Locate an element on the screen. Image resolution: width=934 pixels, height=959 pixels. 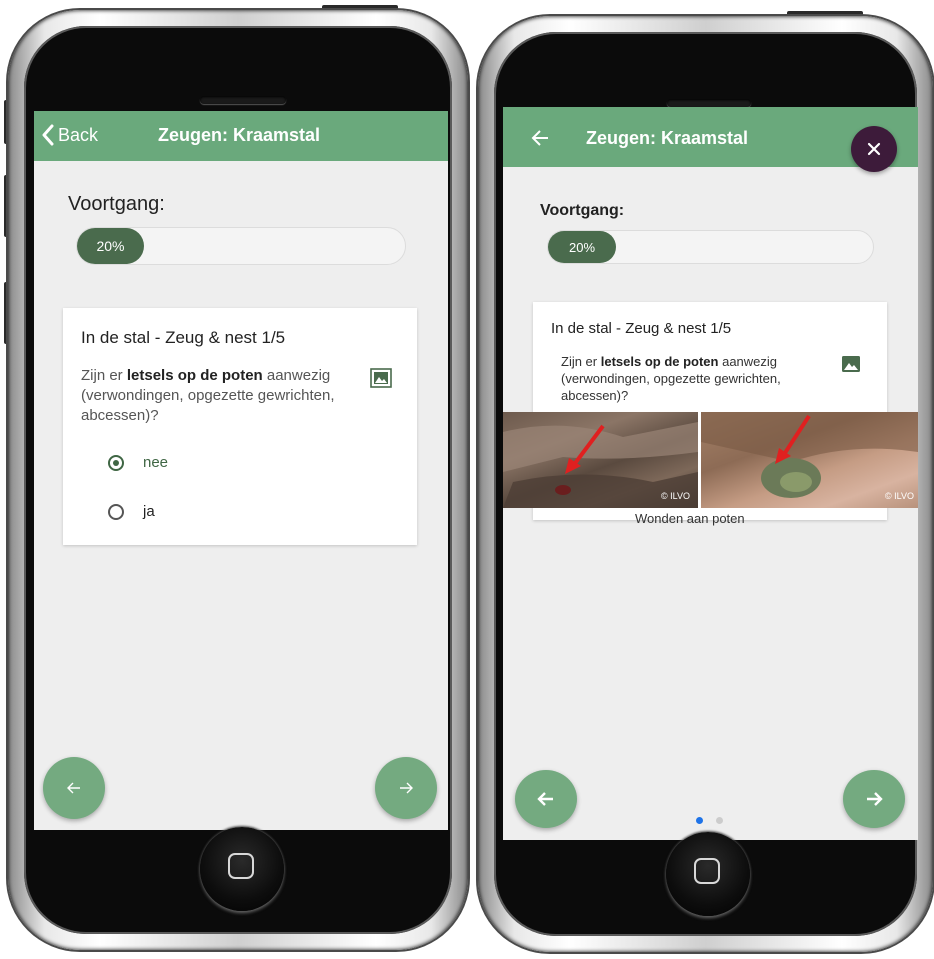
progress-fill-right: 20% is located at coordinates (582, 247).